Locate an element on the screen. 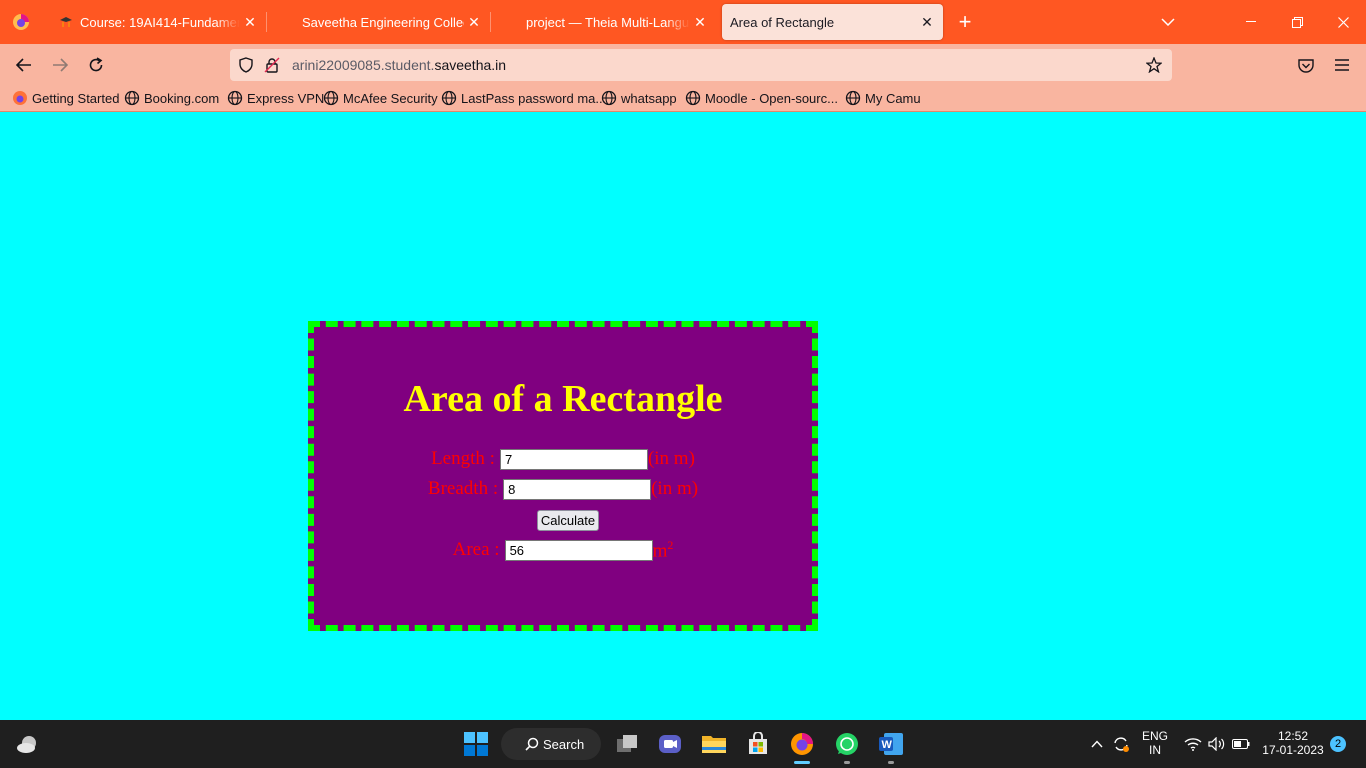  clock: 12:52 17-01-2023 is located at coordinates (1293, 743).